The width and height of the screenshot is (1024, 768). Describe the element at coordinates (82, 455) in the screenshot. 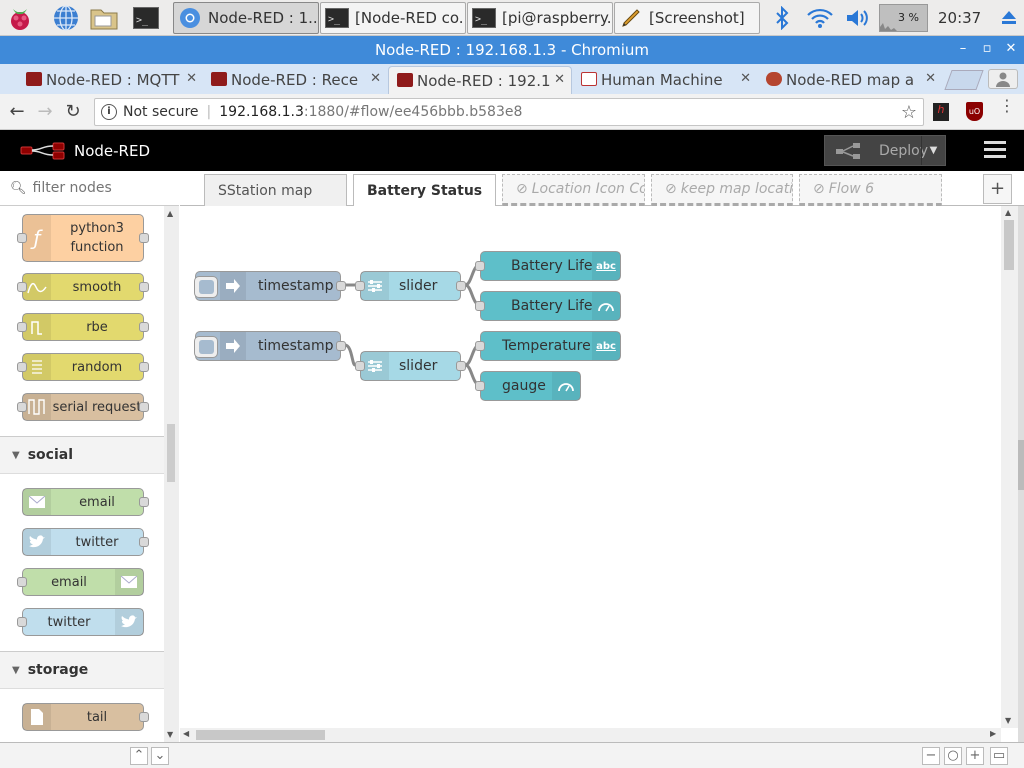

I see `category-header-social: ▼ social` at that location.